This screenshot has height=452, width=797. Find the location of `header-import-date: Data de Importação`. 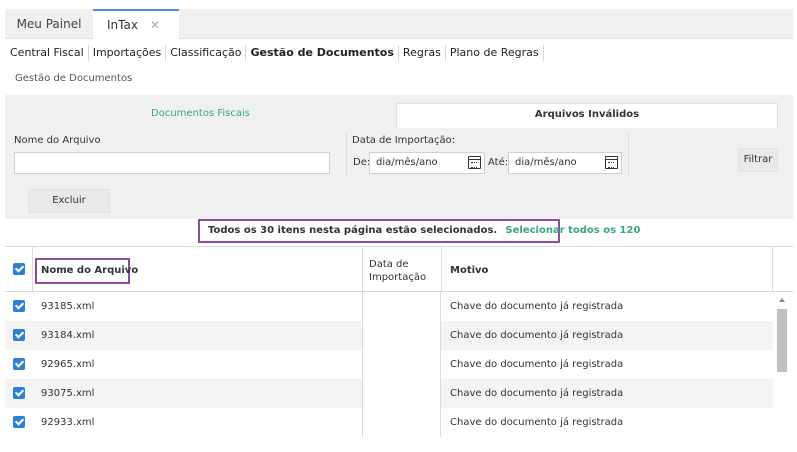

header-import-date: Data de Importação is located at coordinates (403, 271).